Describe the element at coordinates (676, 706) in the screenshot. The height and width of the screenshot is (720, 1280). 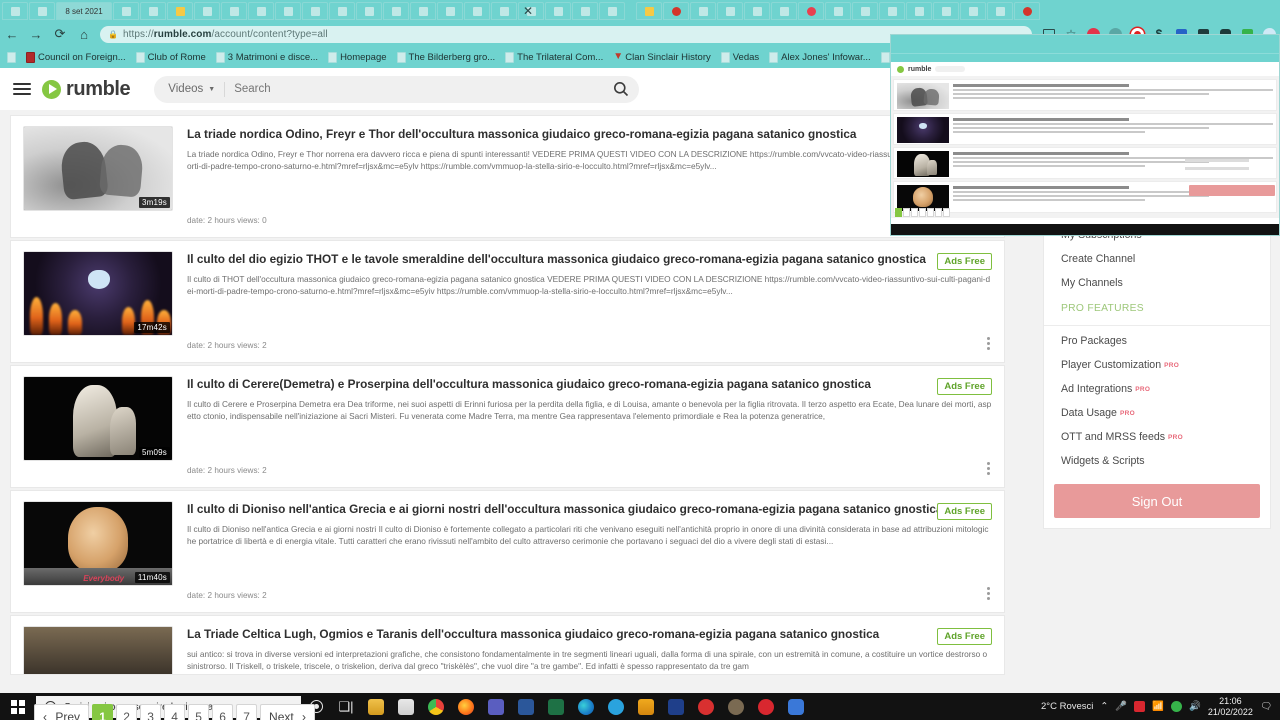
I see `shield-icon` at that location.